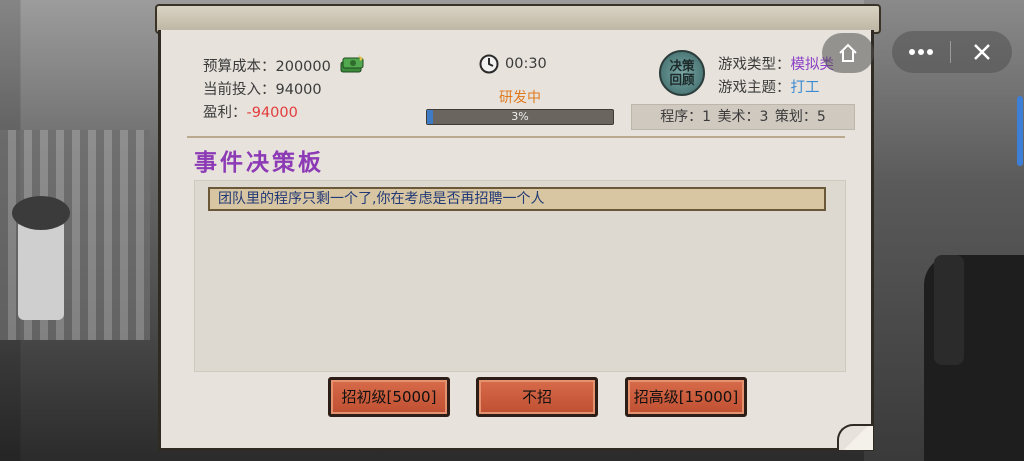 The height and width of the screenshot is (461, 1024). I want to click on progress-label: 3%, so click(520, 116).